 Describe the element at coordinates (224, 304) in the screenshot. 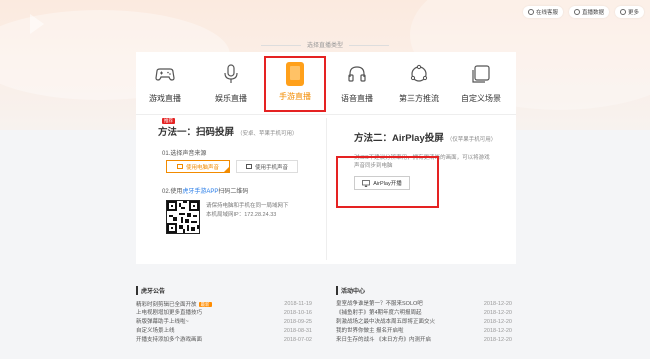

I see `list-item: 精彩时刻剪辑已全面开放 最新 2018-11-19` at that location.